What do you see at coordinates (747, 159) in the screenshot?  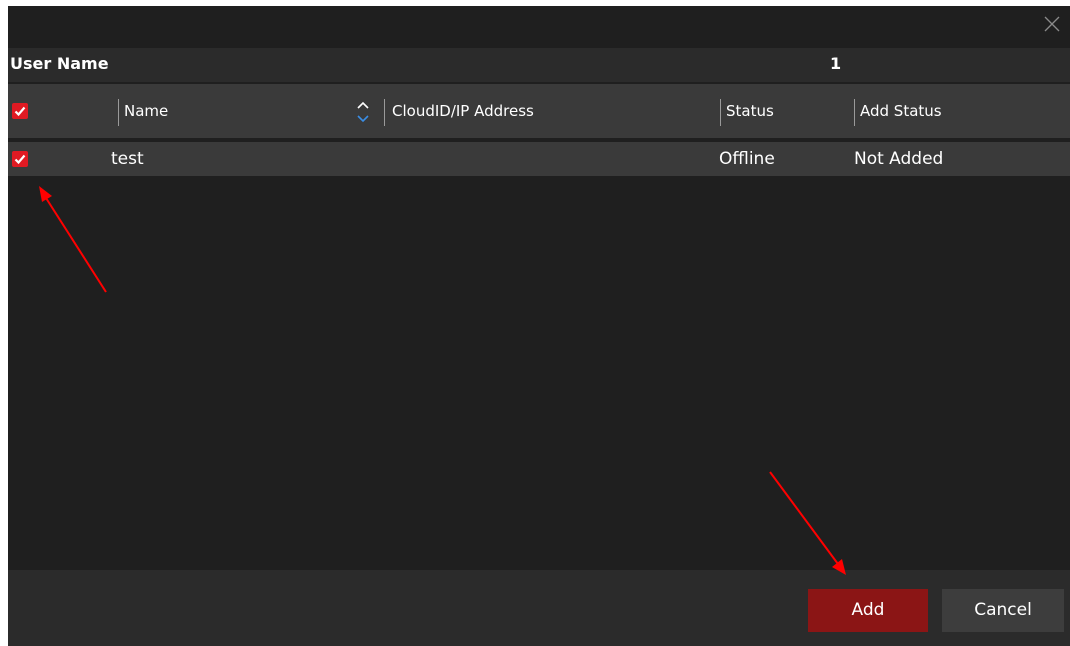 I see `row-status: Offline` at bounding box center [747, 159].